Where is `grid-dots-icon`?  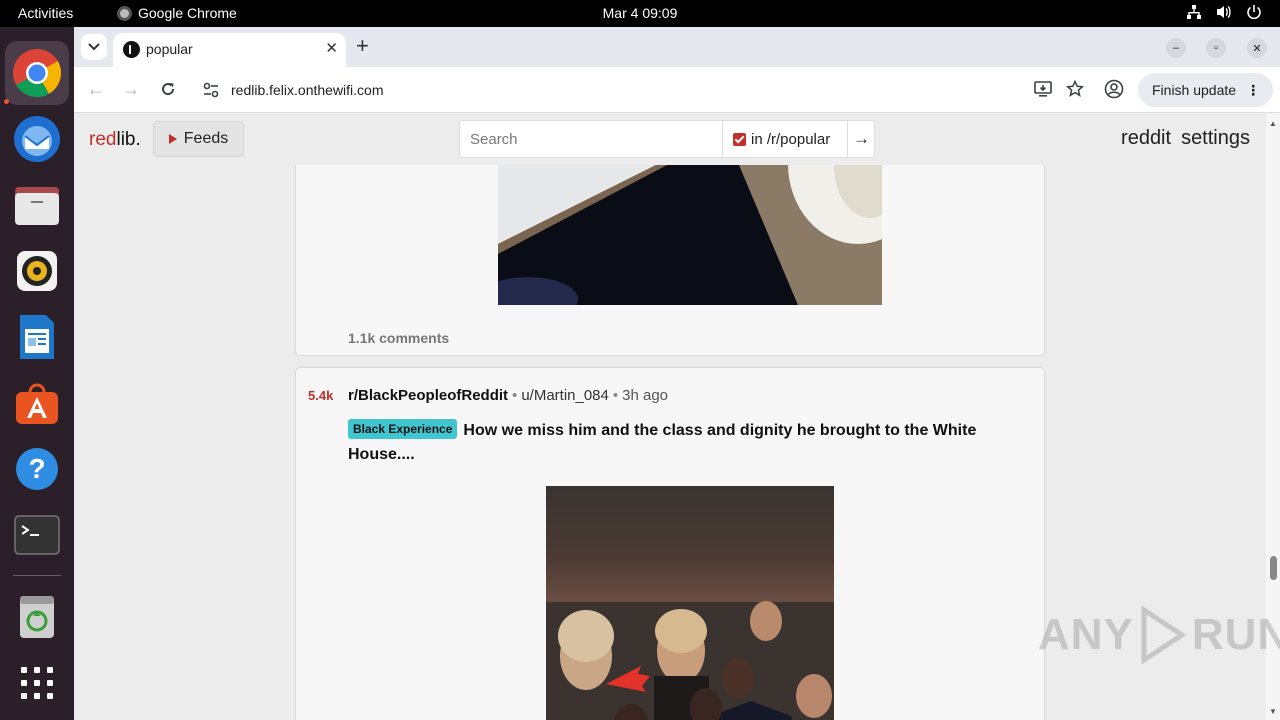 grid-dots-icon is located at coordinates (37, 683).